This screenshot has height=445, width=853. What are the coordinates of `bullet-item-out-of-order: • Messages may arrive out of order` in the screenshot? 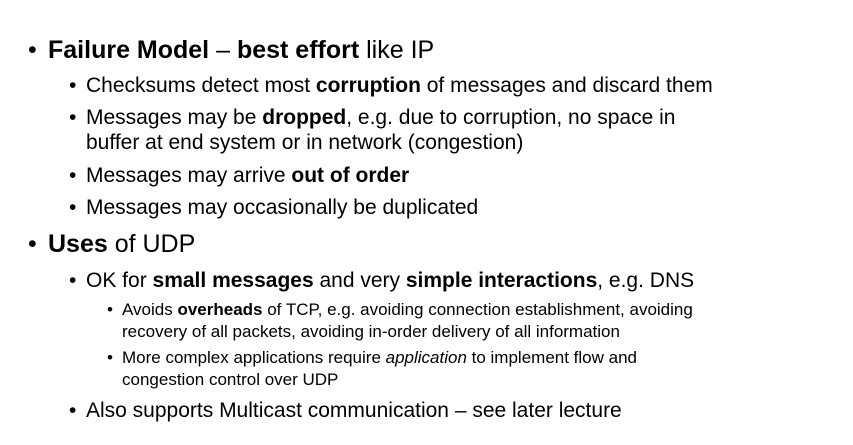 It's located at (239, 175).